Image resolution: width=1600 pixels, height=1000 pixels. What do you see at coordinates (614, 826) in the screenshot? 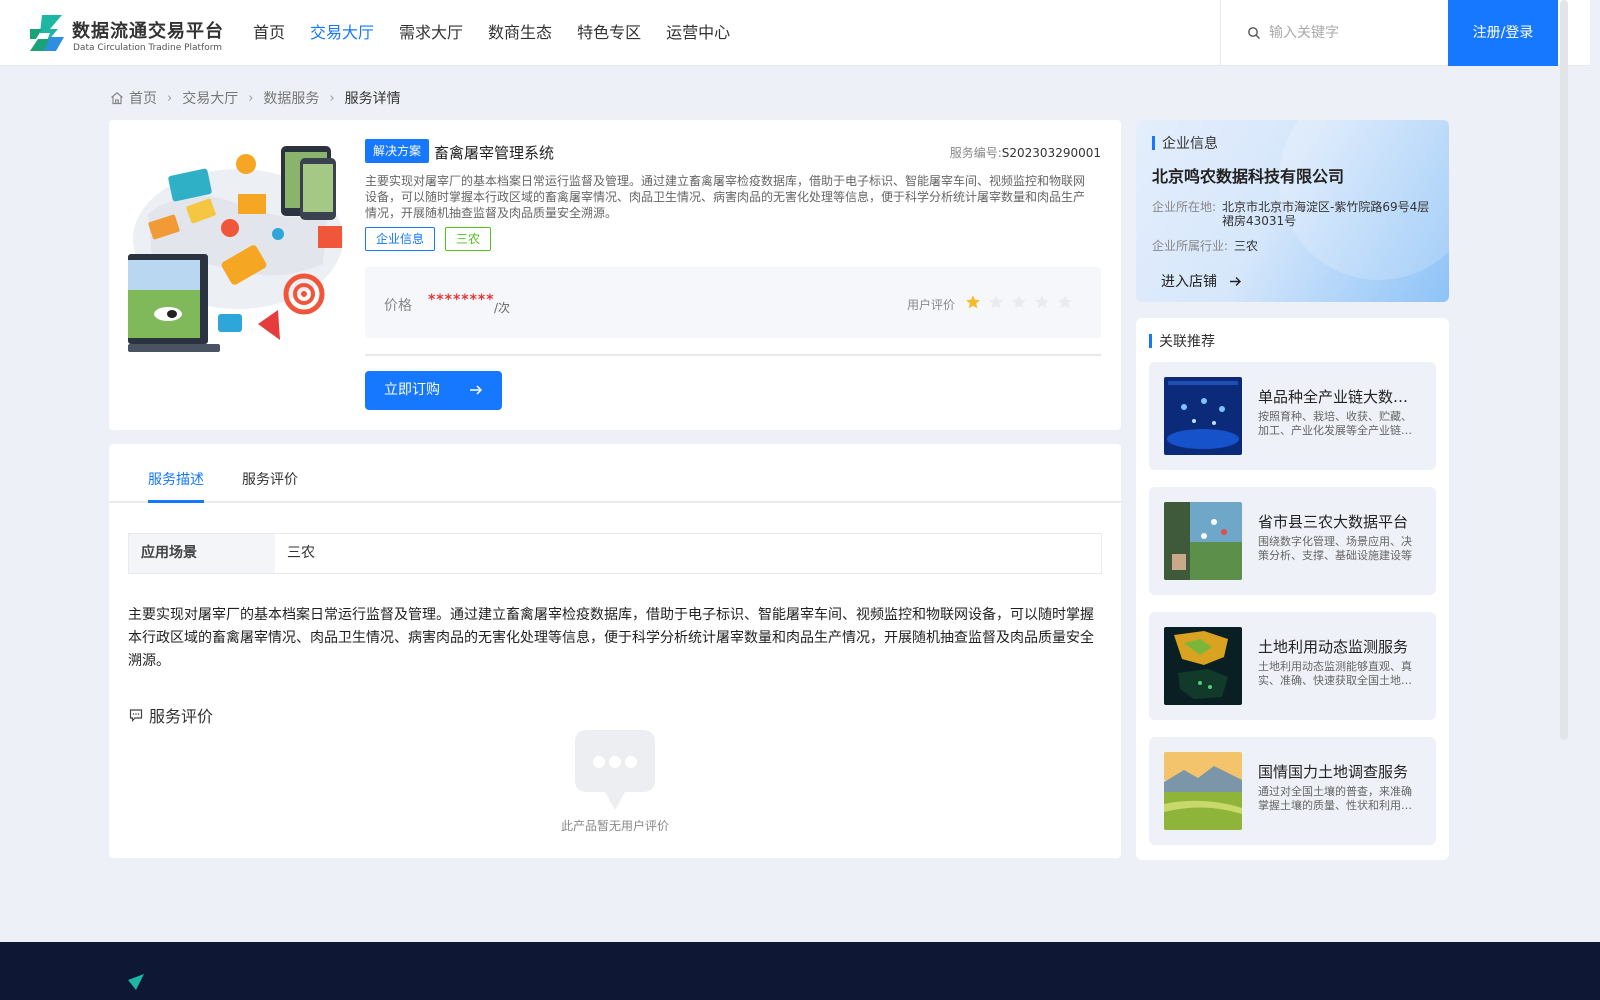
I see `empty-review-text: 此产品暂无用户评价` at bounding box center [614, 826].